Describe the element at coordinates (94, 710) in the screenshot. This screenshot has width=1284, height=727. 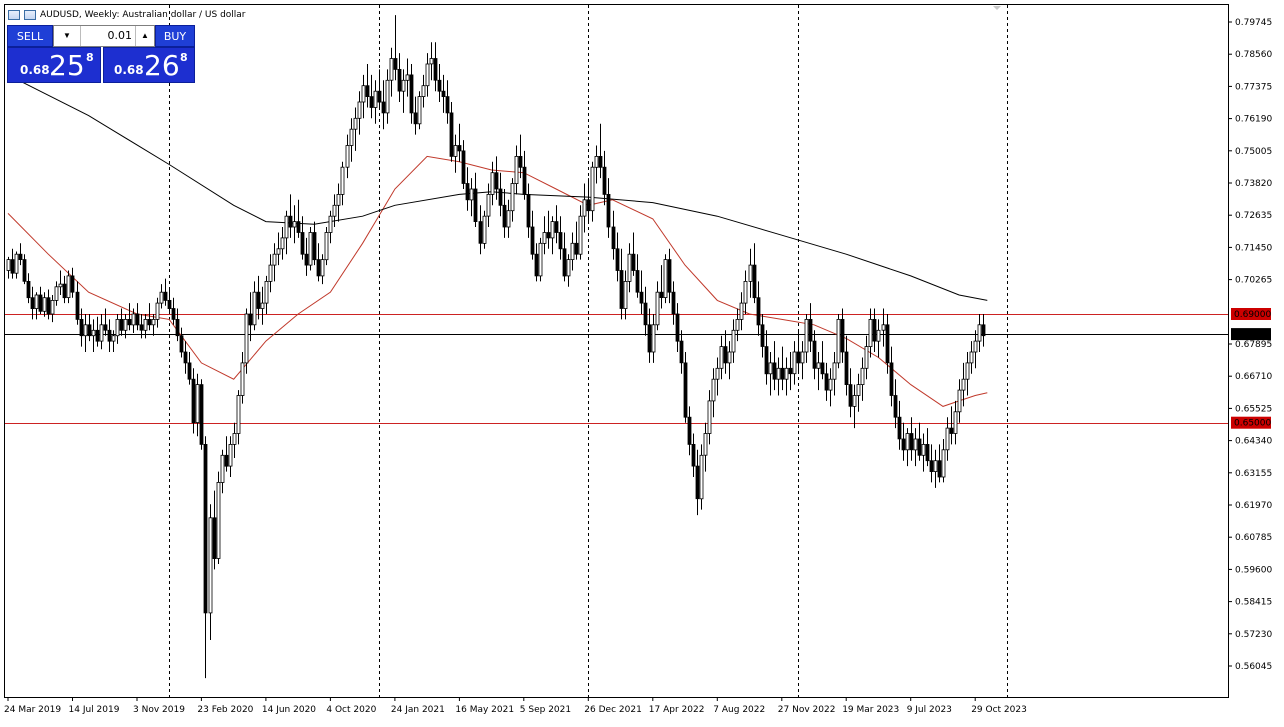
I see `x-tick-label: 14 Jul 2019` at that location.